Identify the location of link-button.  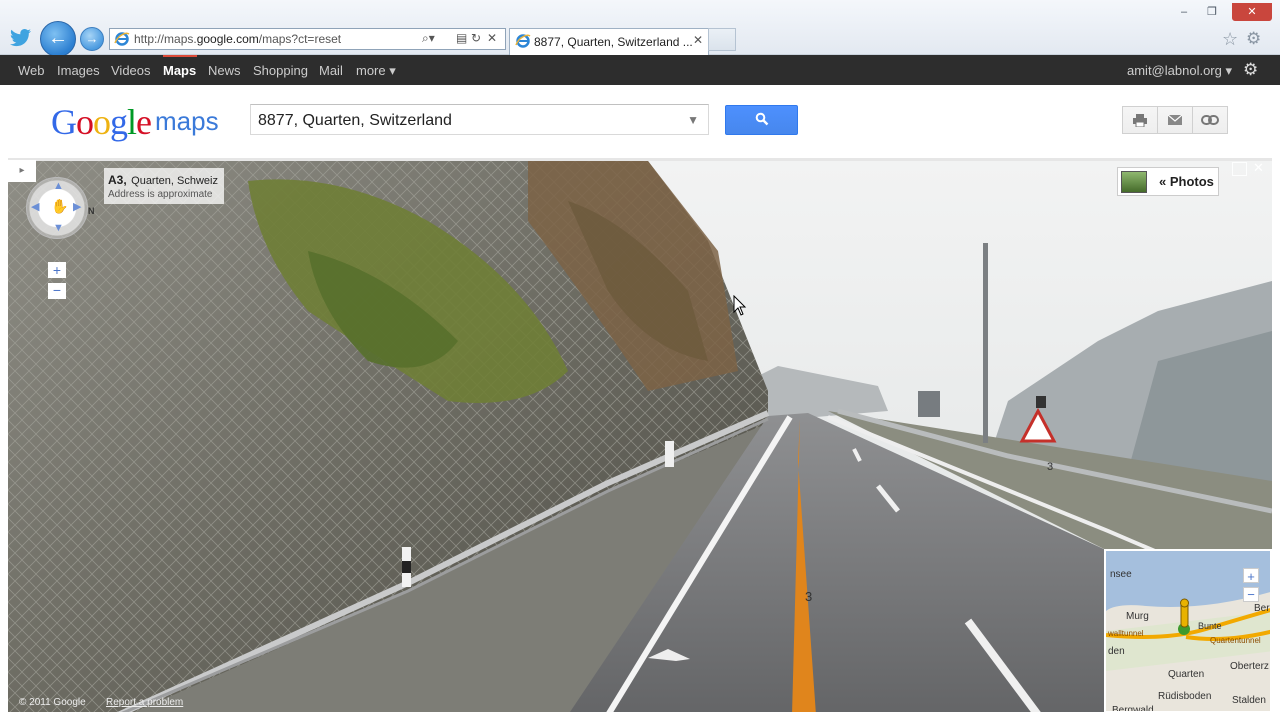
(1210, 120).